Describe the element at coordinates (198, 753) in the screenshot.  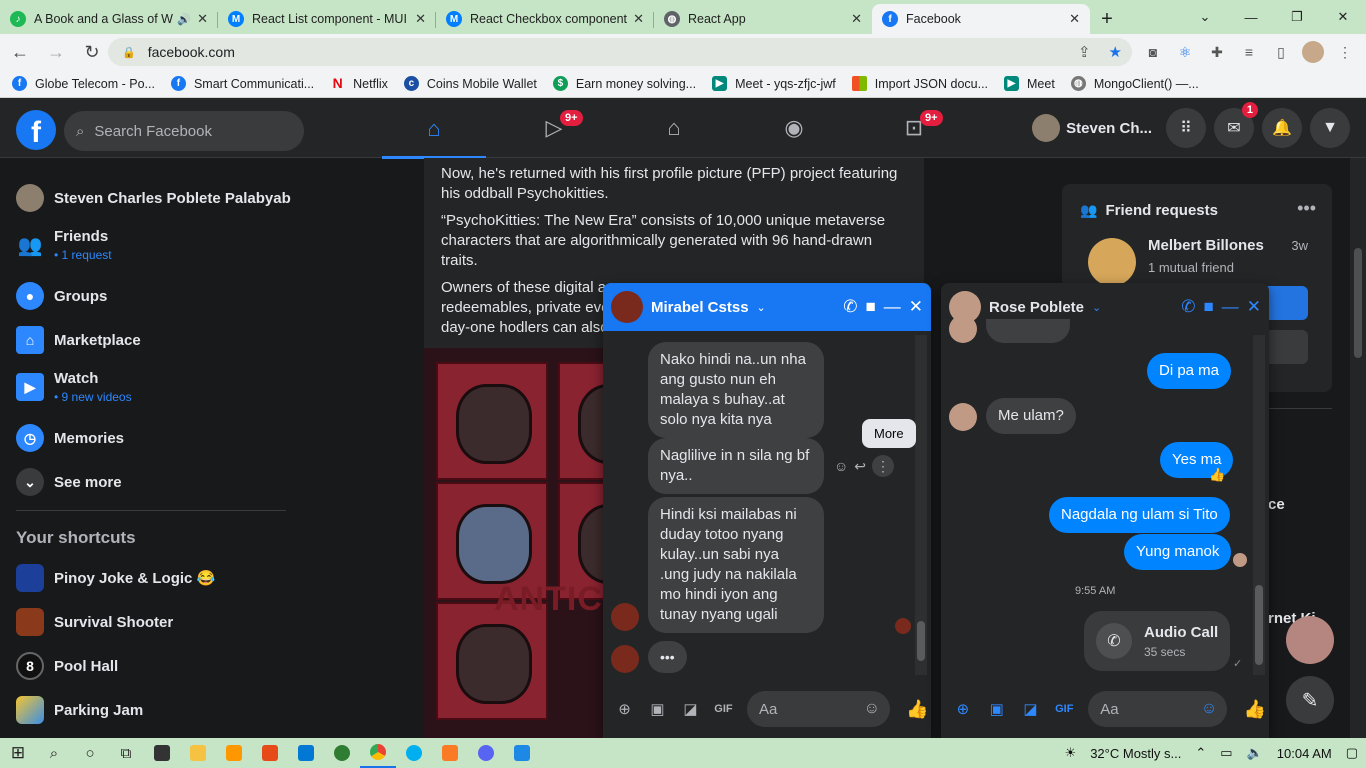
I see `file-explorer-icon` at that location.